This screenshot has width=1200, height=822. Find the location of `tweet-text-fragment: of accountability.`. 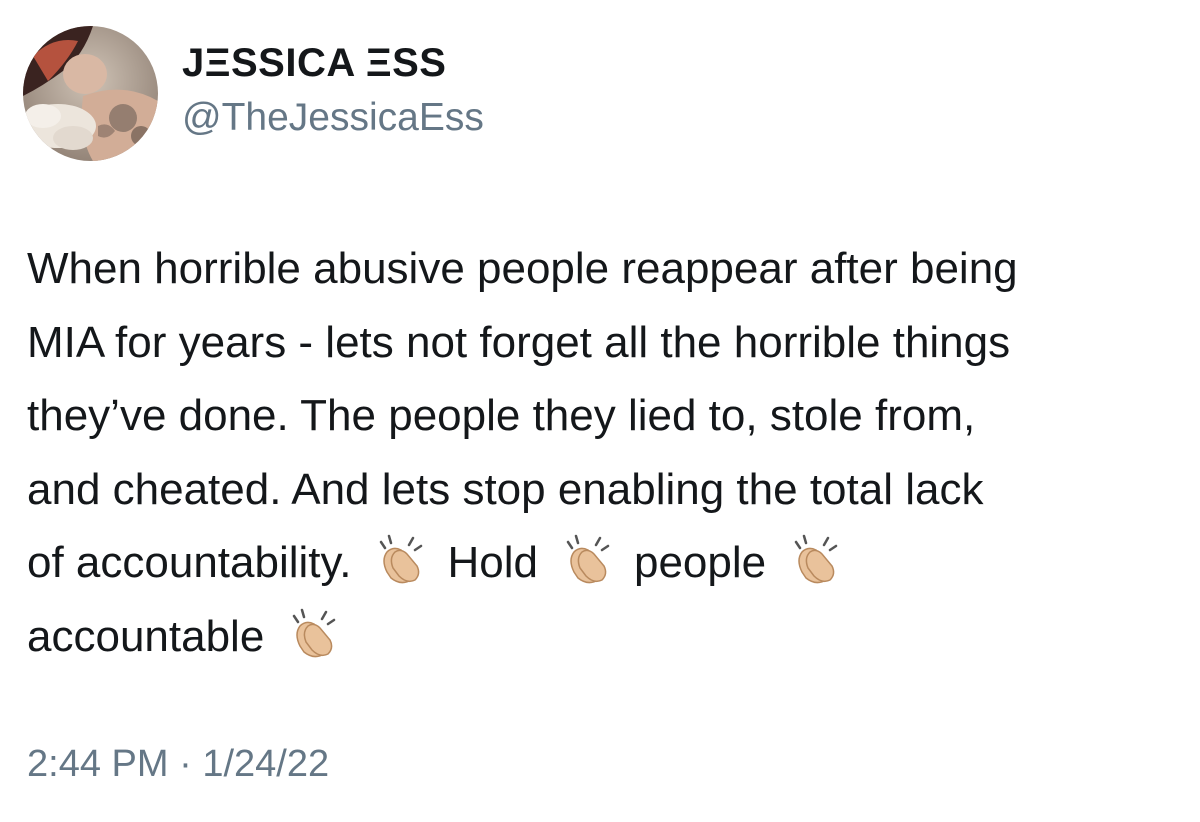

tweet-text-fragment: of accountability. is located at coordinates (189, 562).